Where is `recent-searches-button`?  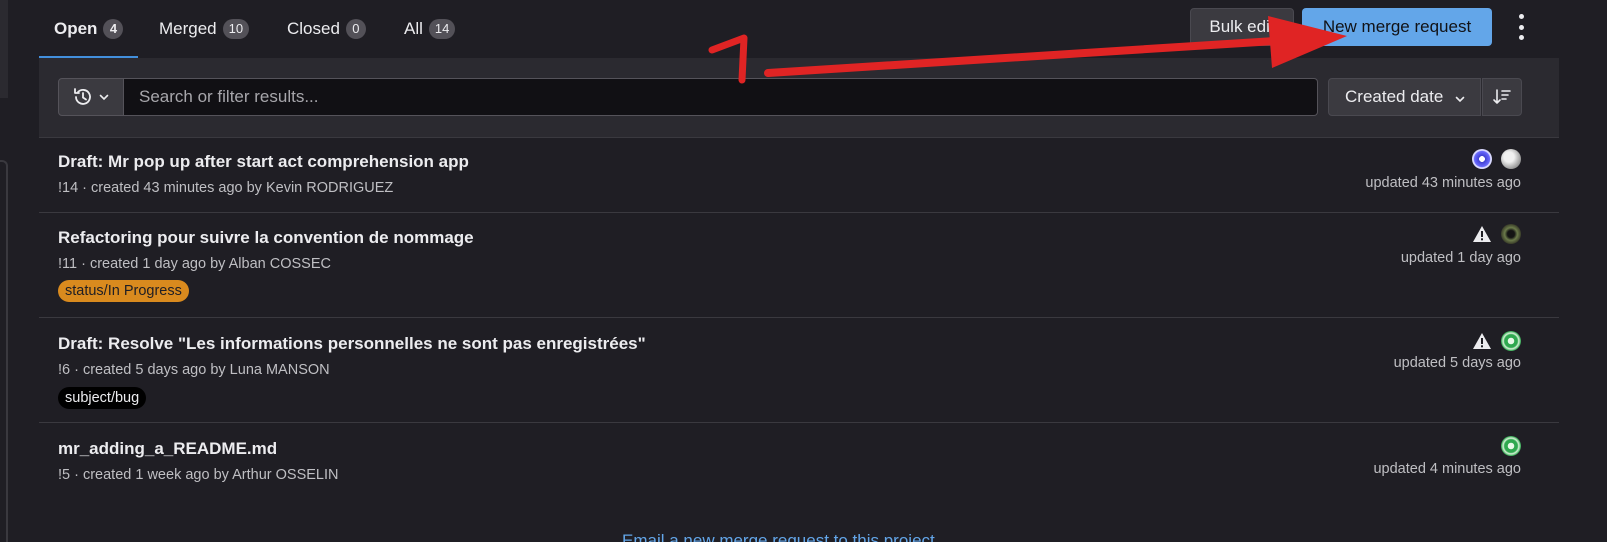 recent-searches-button is located at coordinates (91, 97).